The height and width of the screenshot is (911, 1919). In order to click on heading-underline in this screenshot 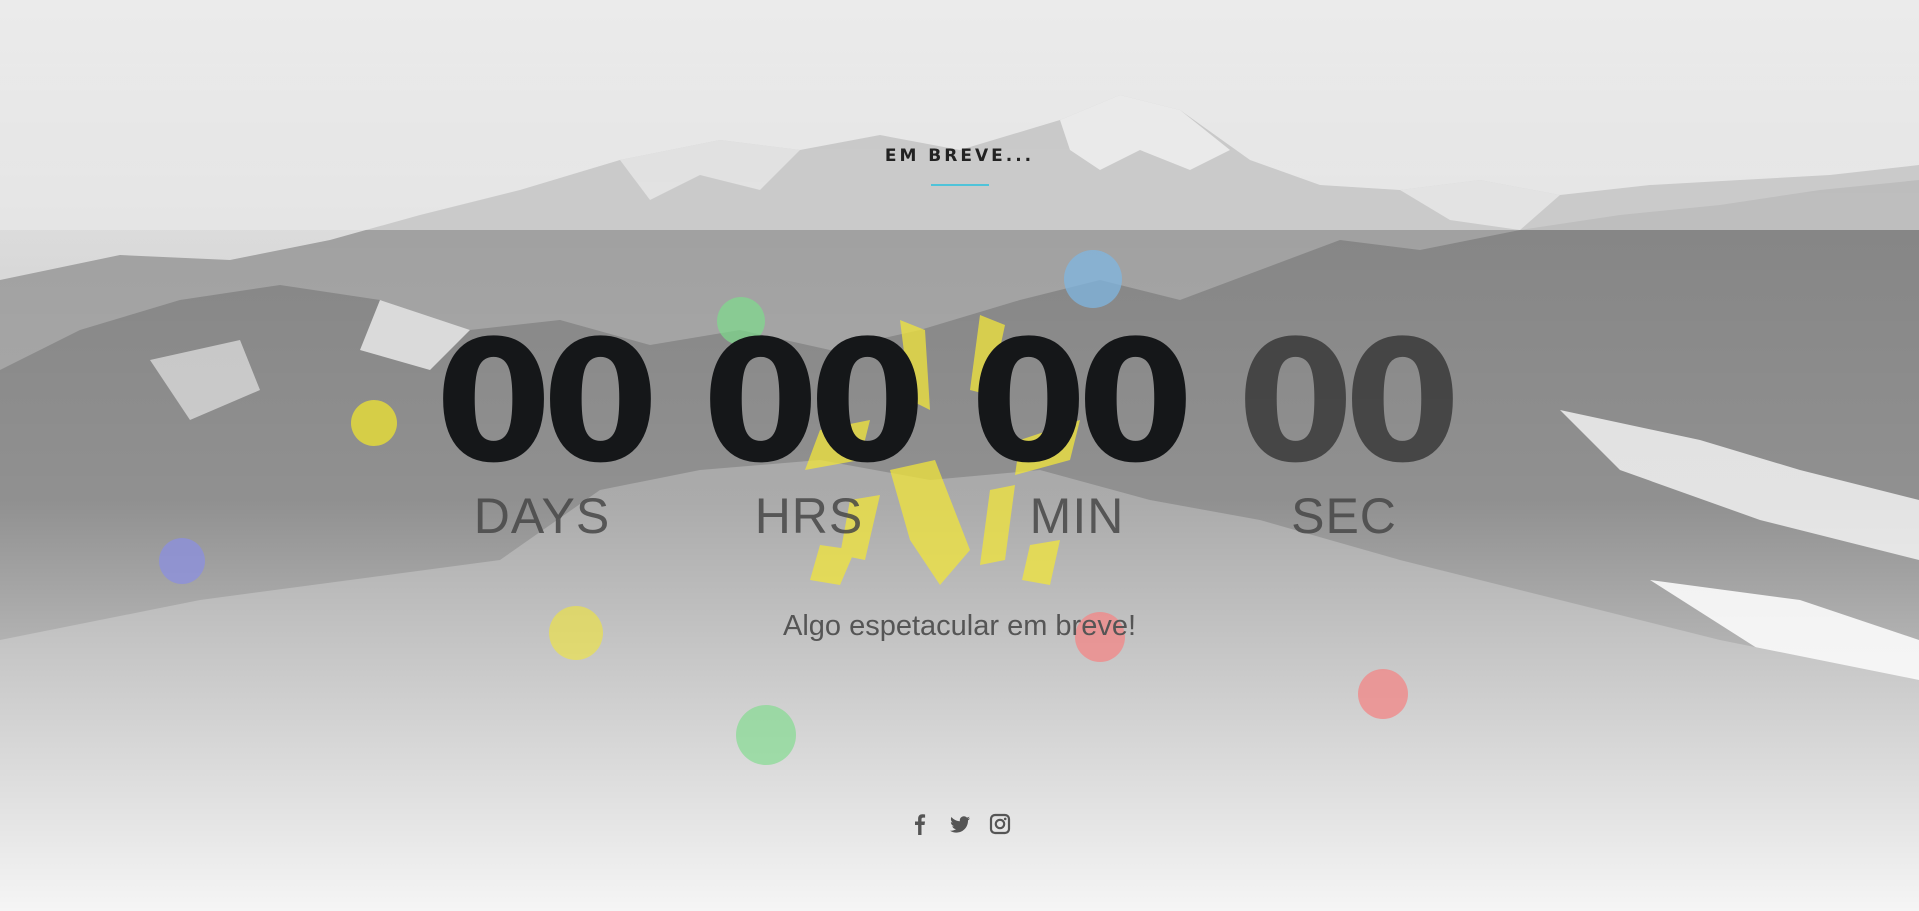, I will do `click(959, 185)`.